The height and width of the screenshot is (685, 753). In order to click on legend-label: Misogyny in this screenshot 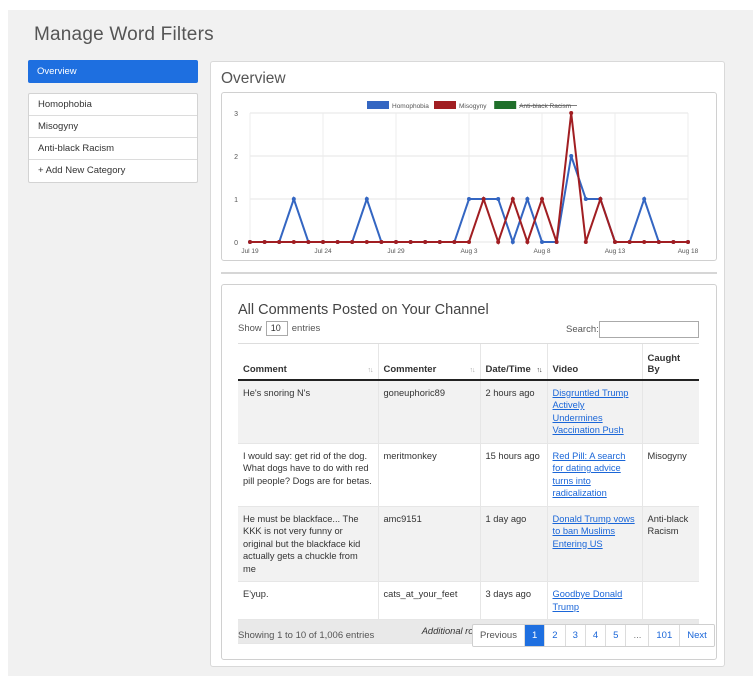, I will do `click(473, 106)`.